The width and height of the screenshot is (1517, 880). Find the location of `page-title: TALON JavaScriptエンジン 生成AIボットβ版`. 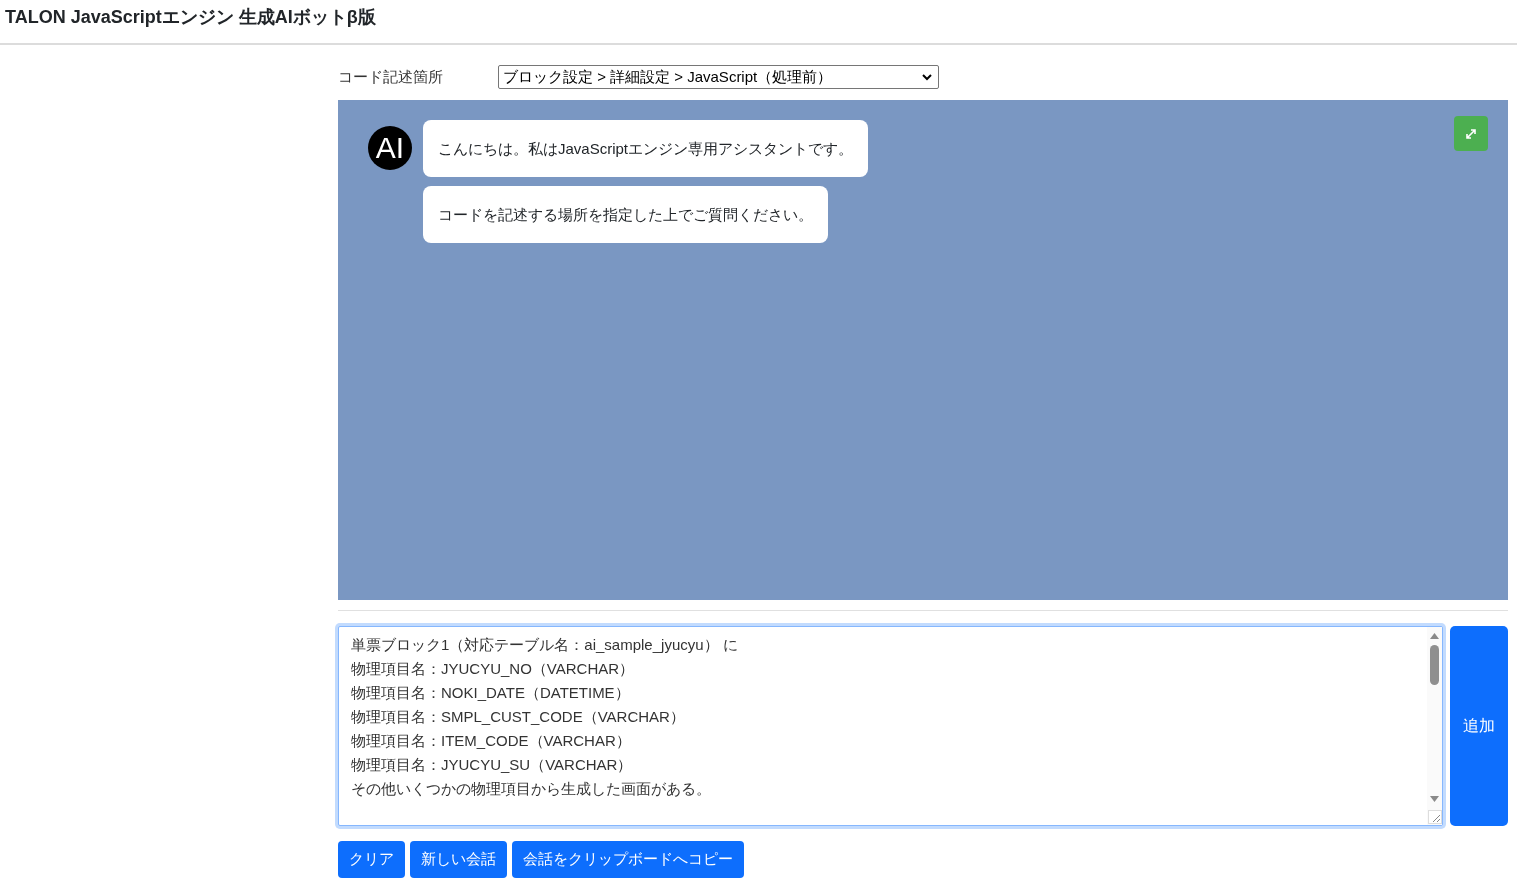

page-title: TALON JavaScriptエンジン 生成AIボットβ版 is located at coordinates (190, 16).